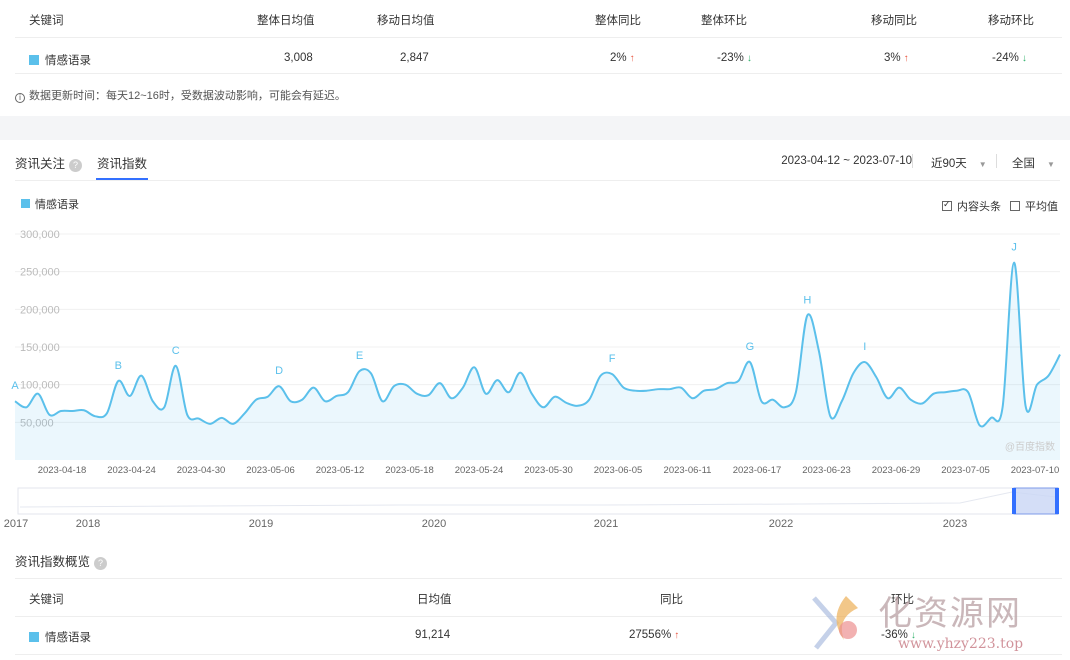 This screenshot has height=660, width=1070. Describe the element at coordinates (57, 205) in the screenshot. I see `legend-label: 情感语录` at that location.